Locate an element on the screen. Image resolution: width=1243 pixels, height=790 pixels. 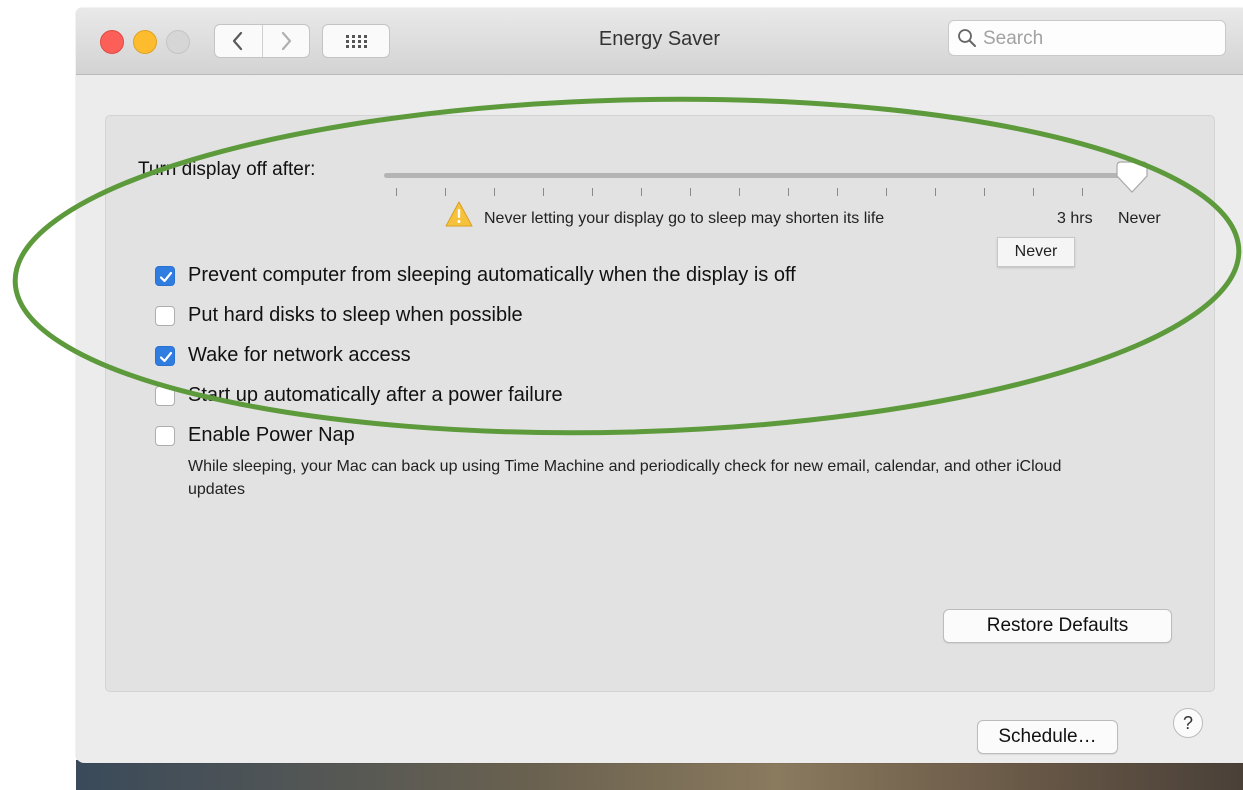
display-sleep-slider-thumb is located at coordinates (1132, 178).